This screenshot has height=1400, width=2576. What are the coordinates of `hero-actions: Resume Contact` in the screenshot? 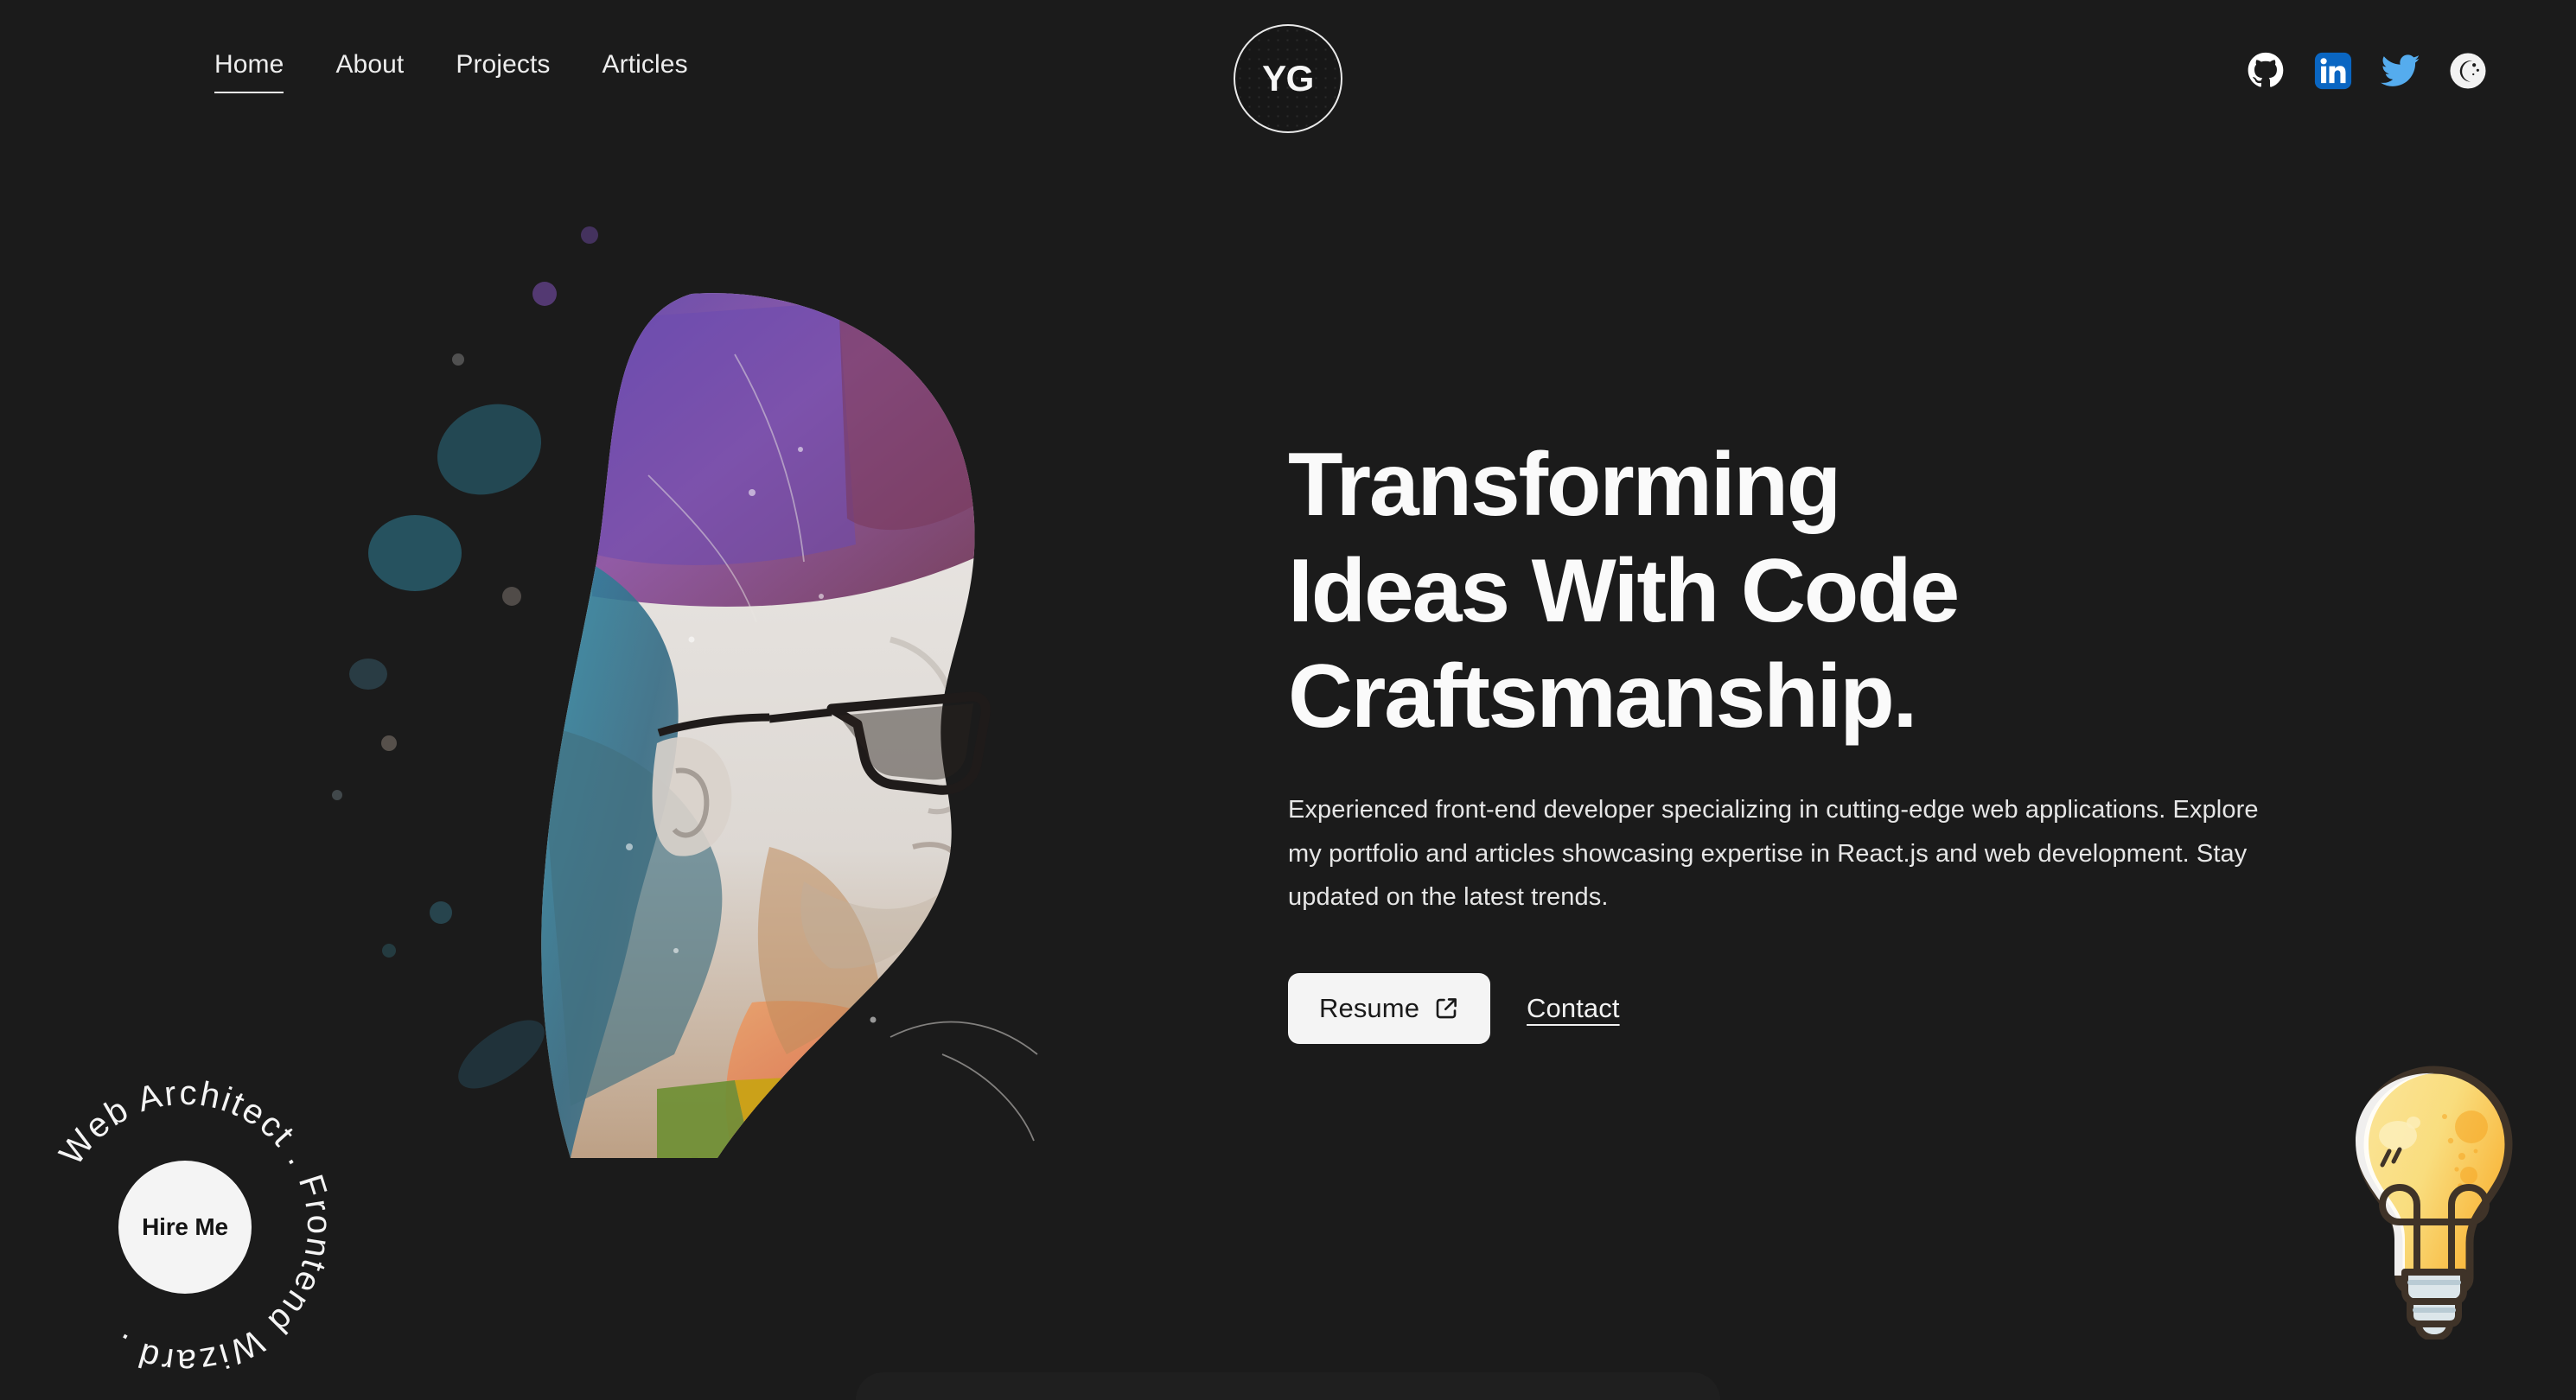 It's located at (1845, 1008).